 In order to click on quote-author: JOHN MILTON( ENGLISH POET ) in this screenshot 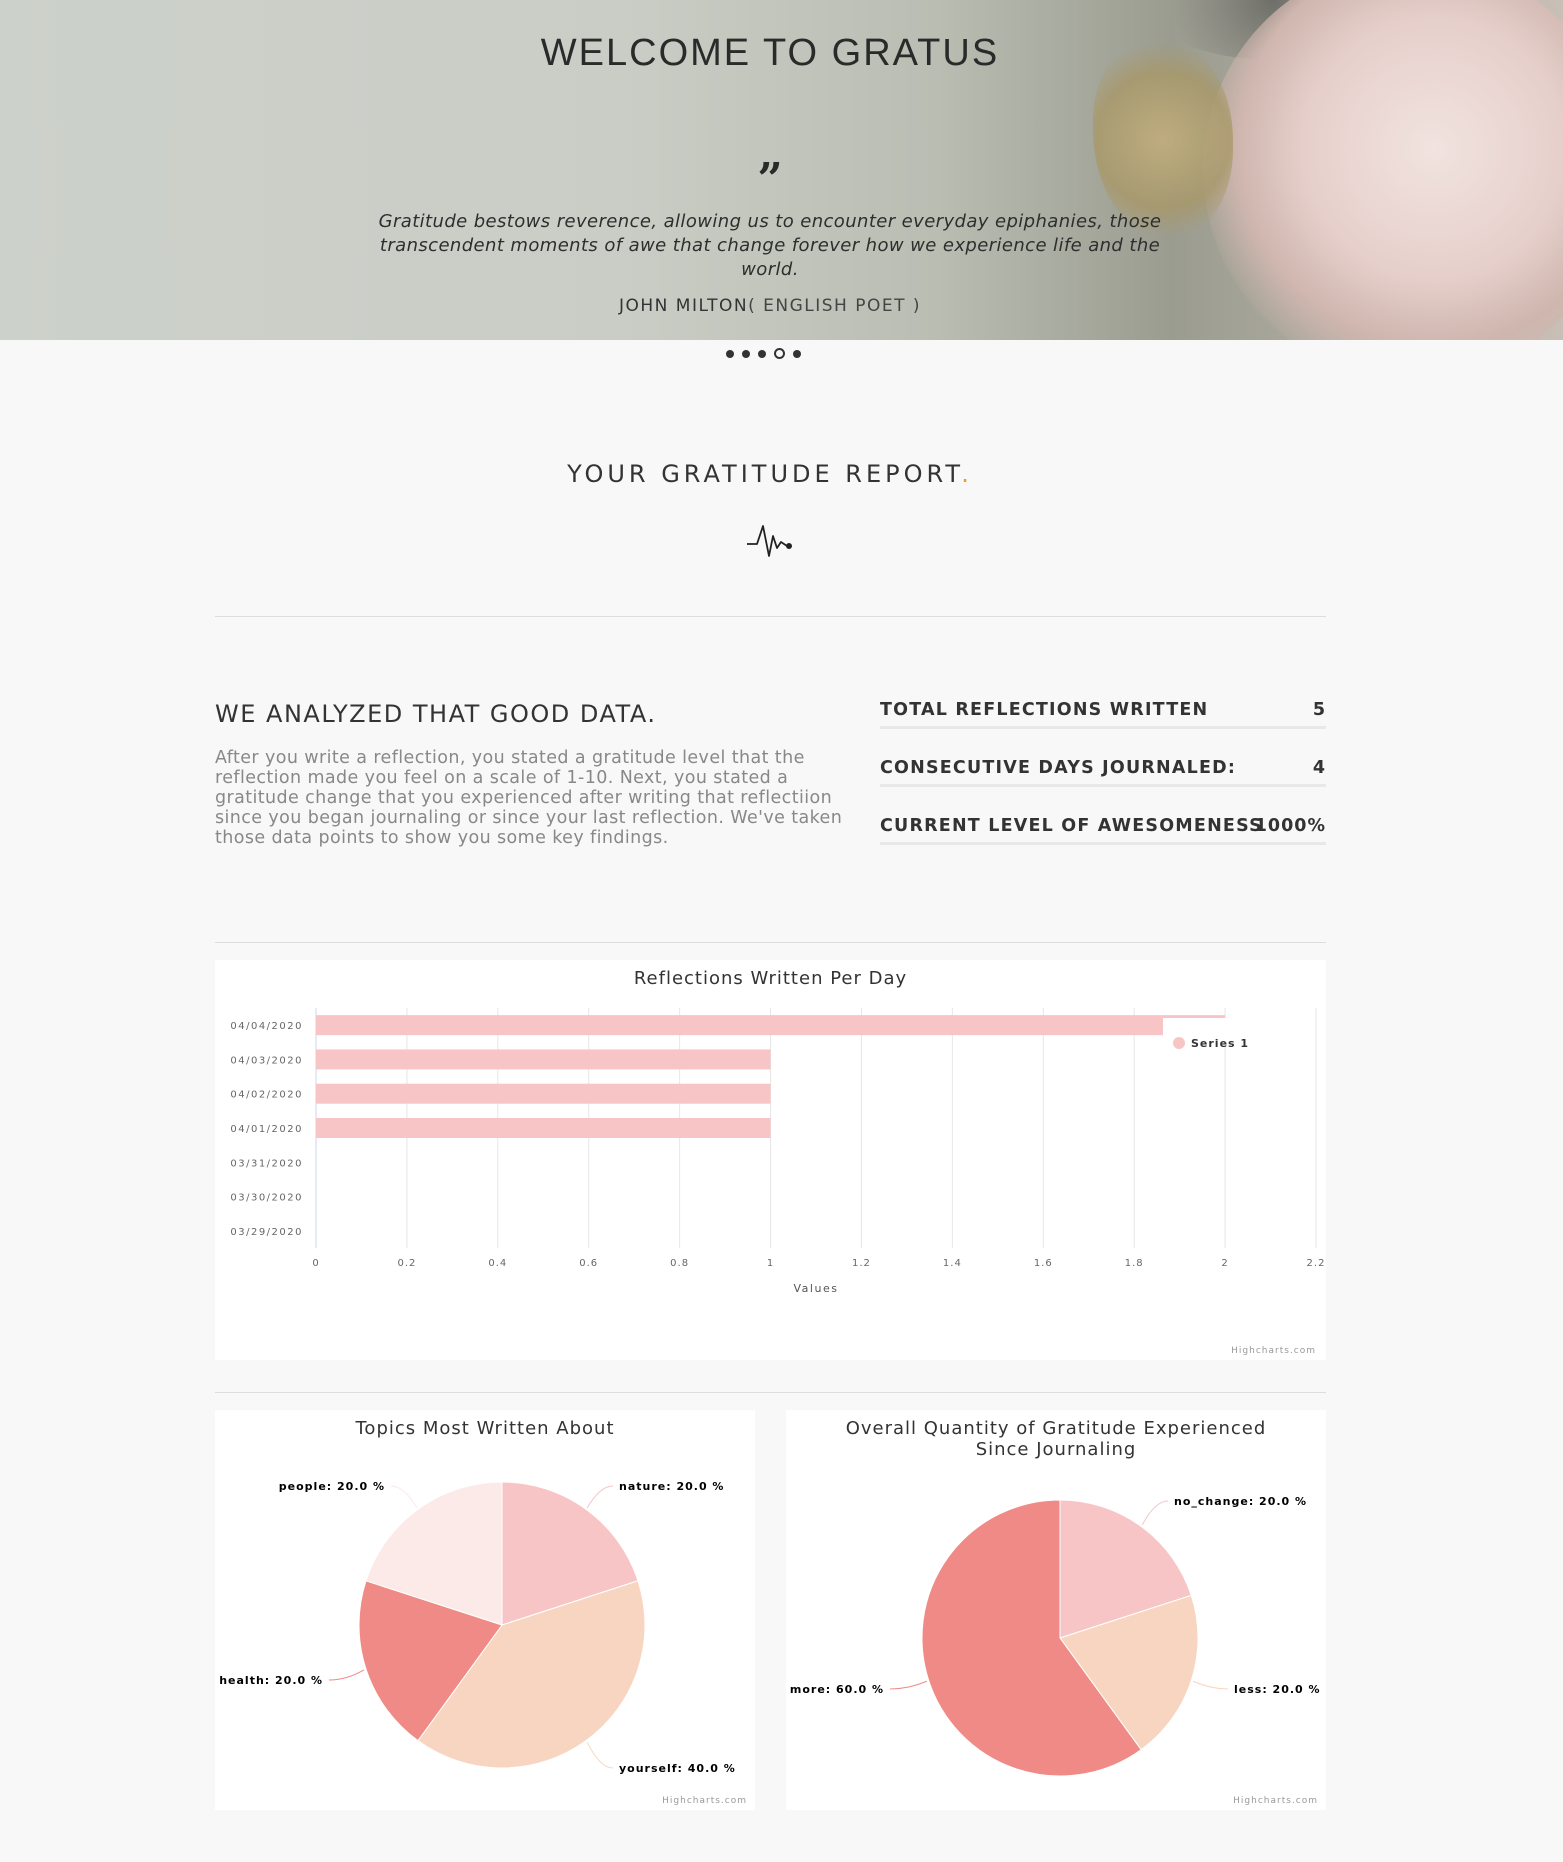, I will do `click(770, 306)`.